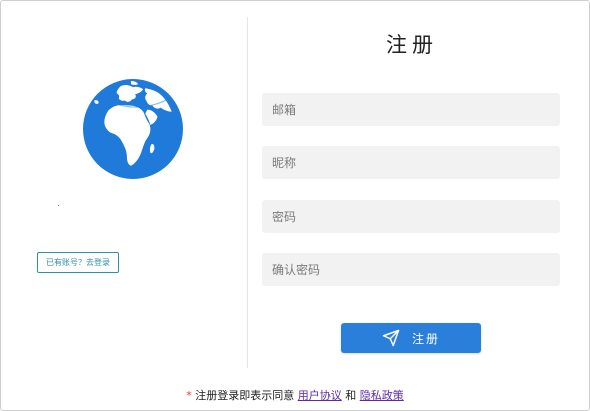  Describe the element at coordinates (411, 162) in the screenshot. I see `nickname-field` at that location.